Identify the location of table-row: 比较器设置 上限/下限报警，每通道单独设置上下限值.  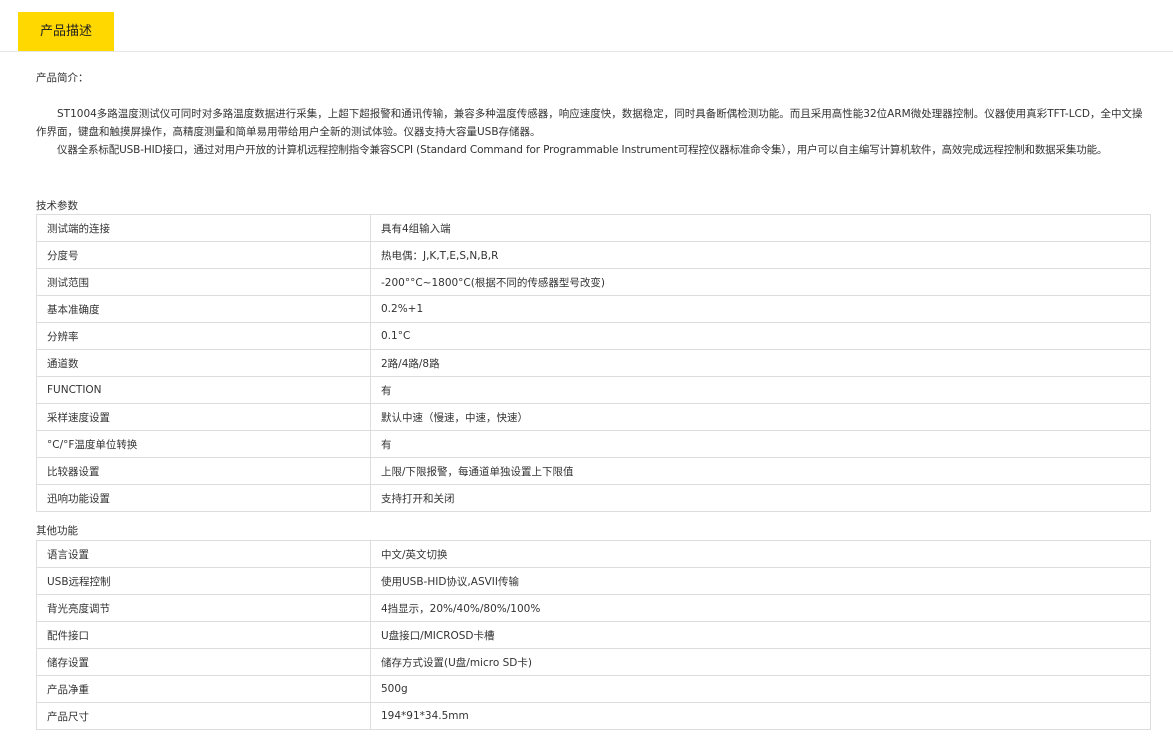
(593, 471).